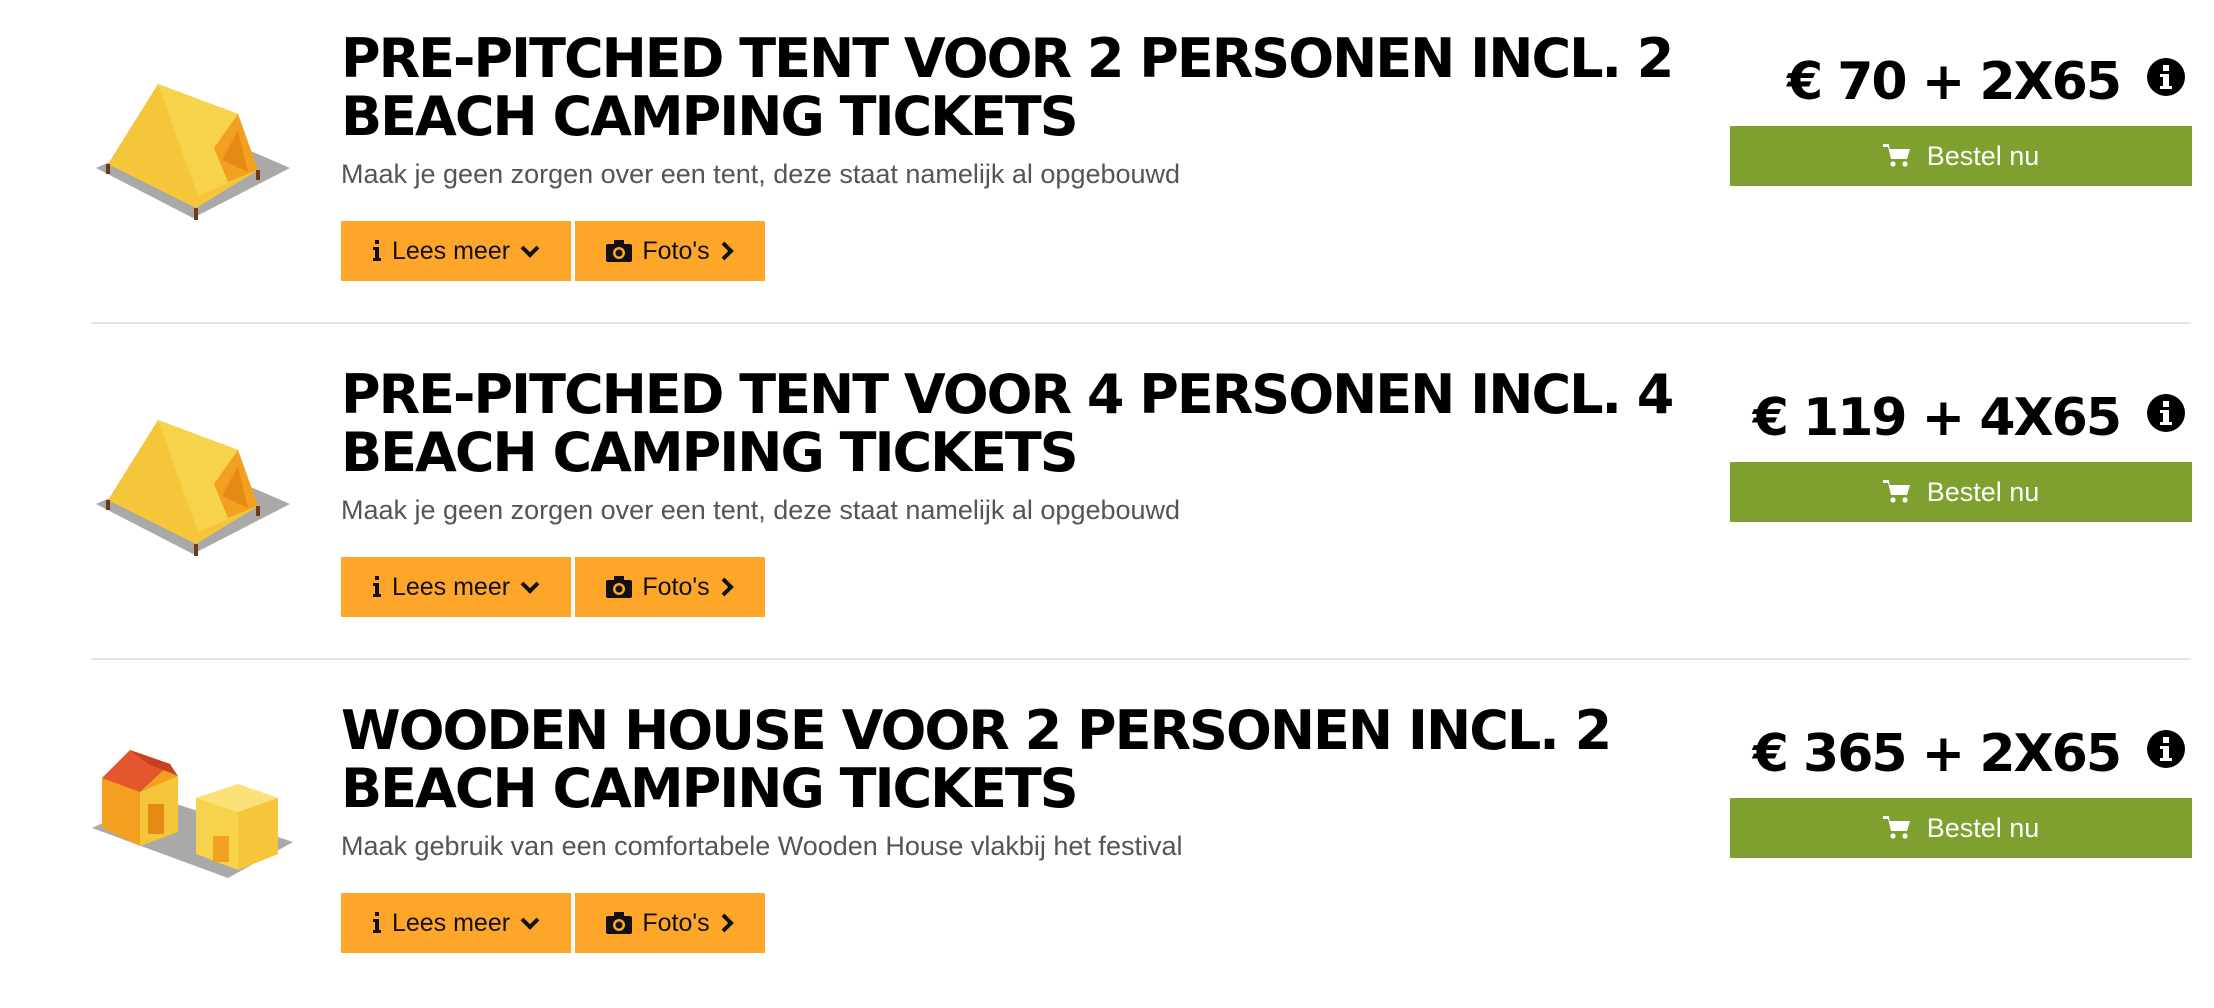  What do you see at coordinates (1937, 754) in the screenshot?
I see `price: € 365 + 2X65` at bounding box center [1937, 754].